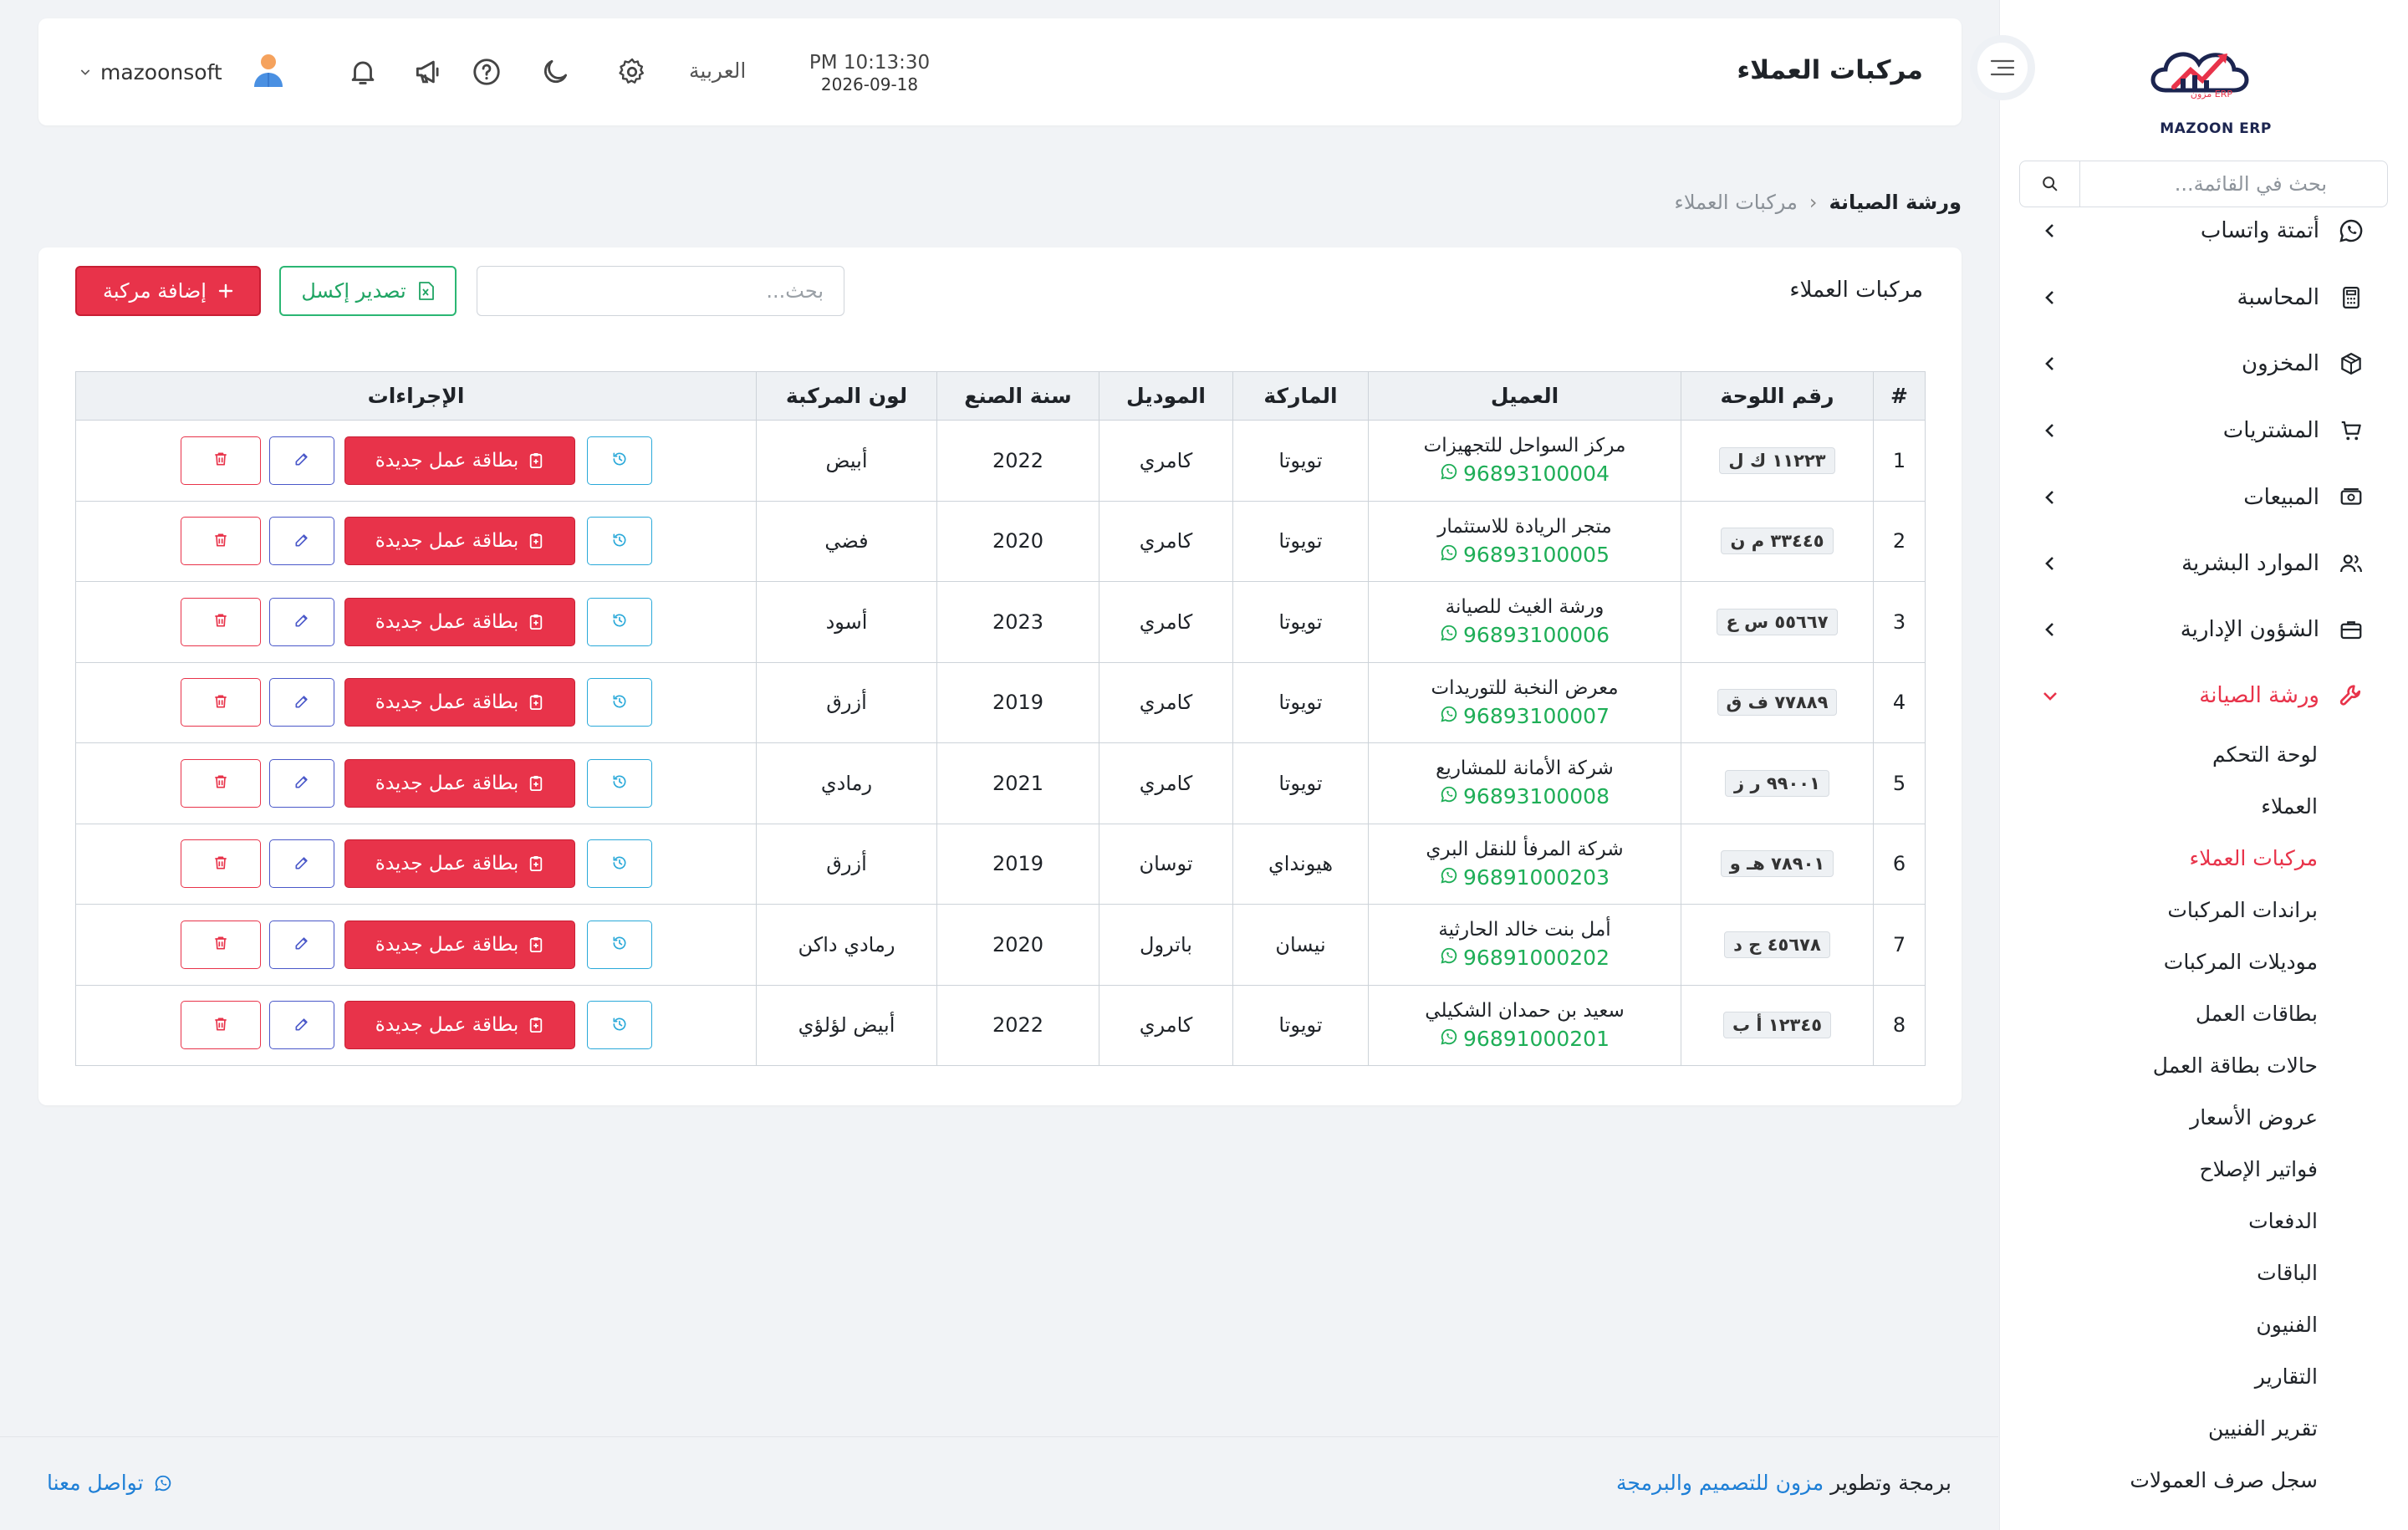  I want to click on sidebar-search-button, so click(2050, 184).